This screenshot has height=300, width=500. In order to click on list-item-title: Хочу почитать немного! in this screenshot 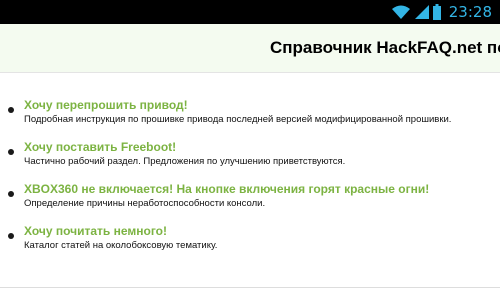, I will do `click(95, 231)`.